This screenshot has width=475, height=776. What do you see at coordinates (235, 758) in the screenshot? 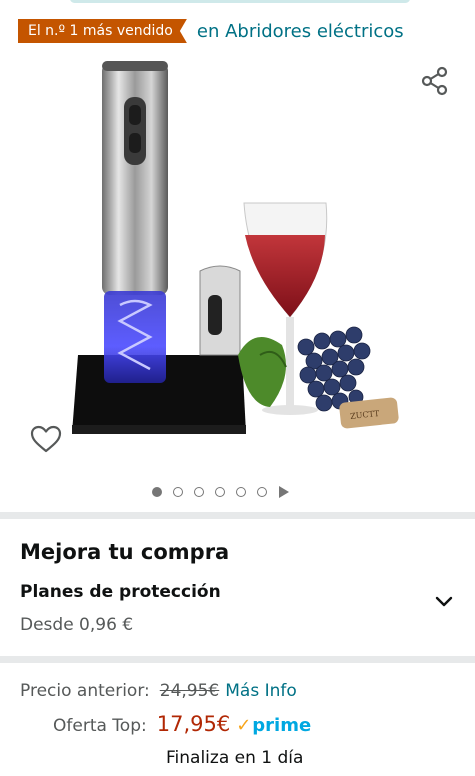
I see `deal-ends-text: Finaliza en 1 día` at bounding box center [235, 758].